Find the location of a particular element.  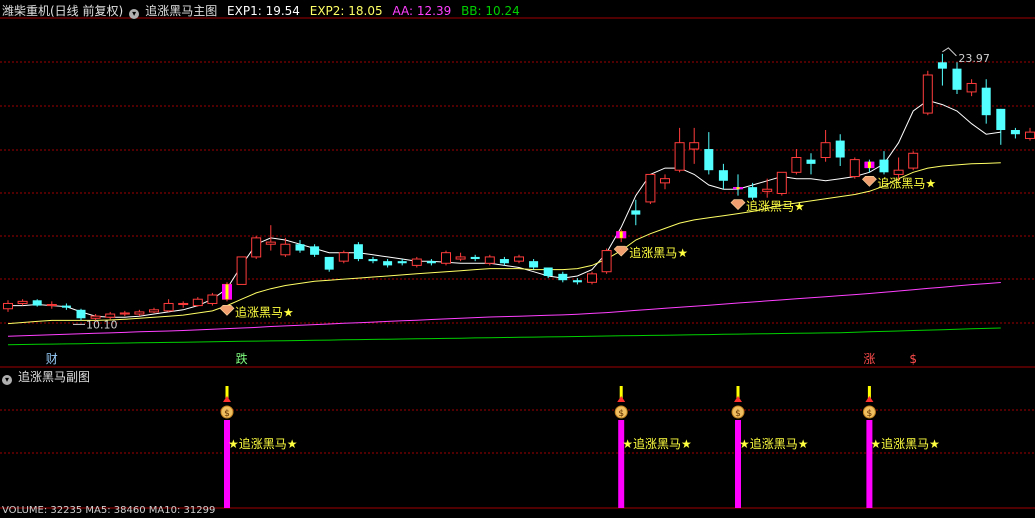

arrow-icon is located at coordinates (227, 399).